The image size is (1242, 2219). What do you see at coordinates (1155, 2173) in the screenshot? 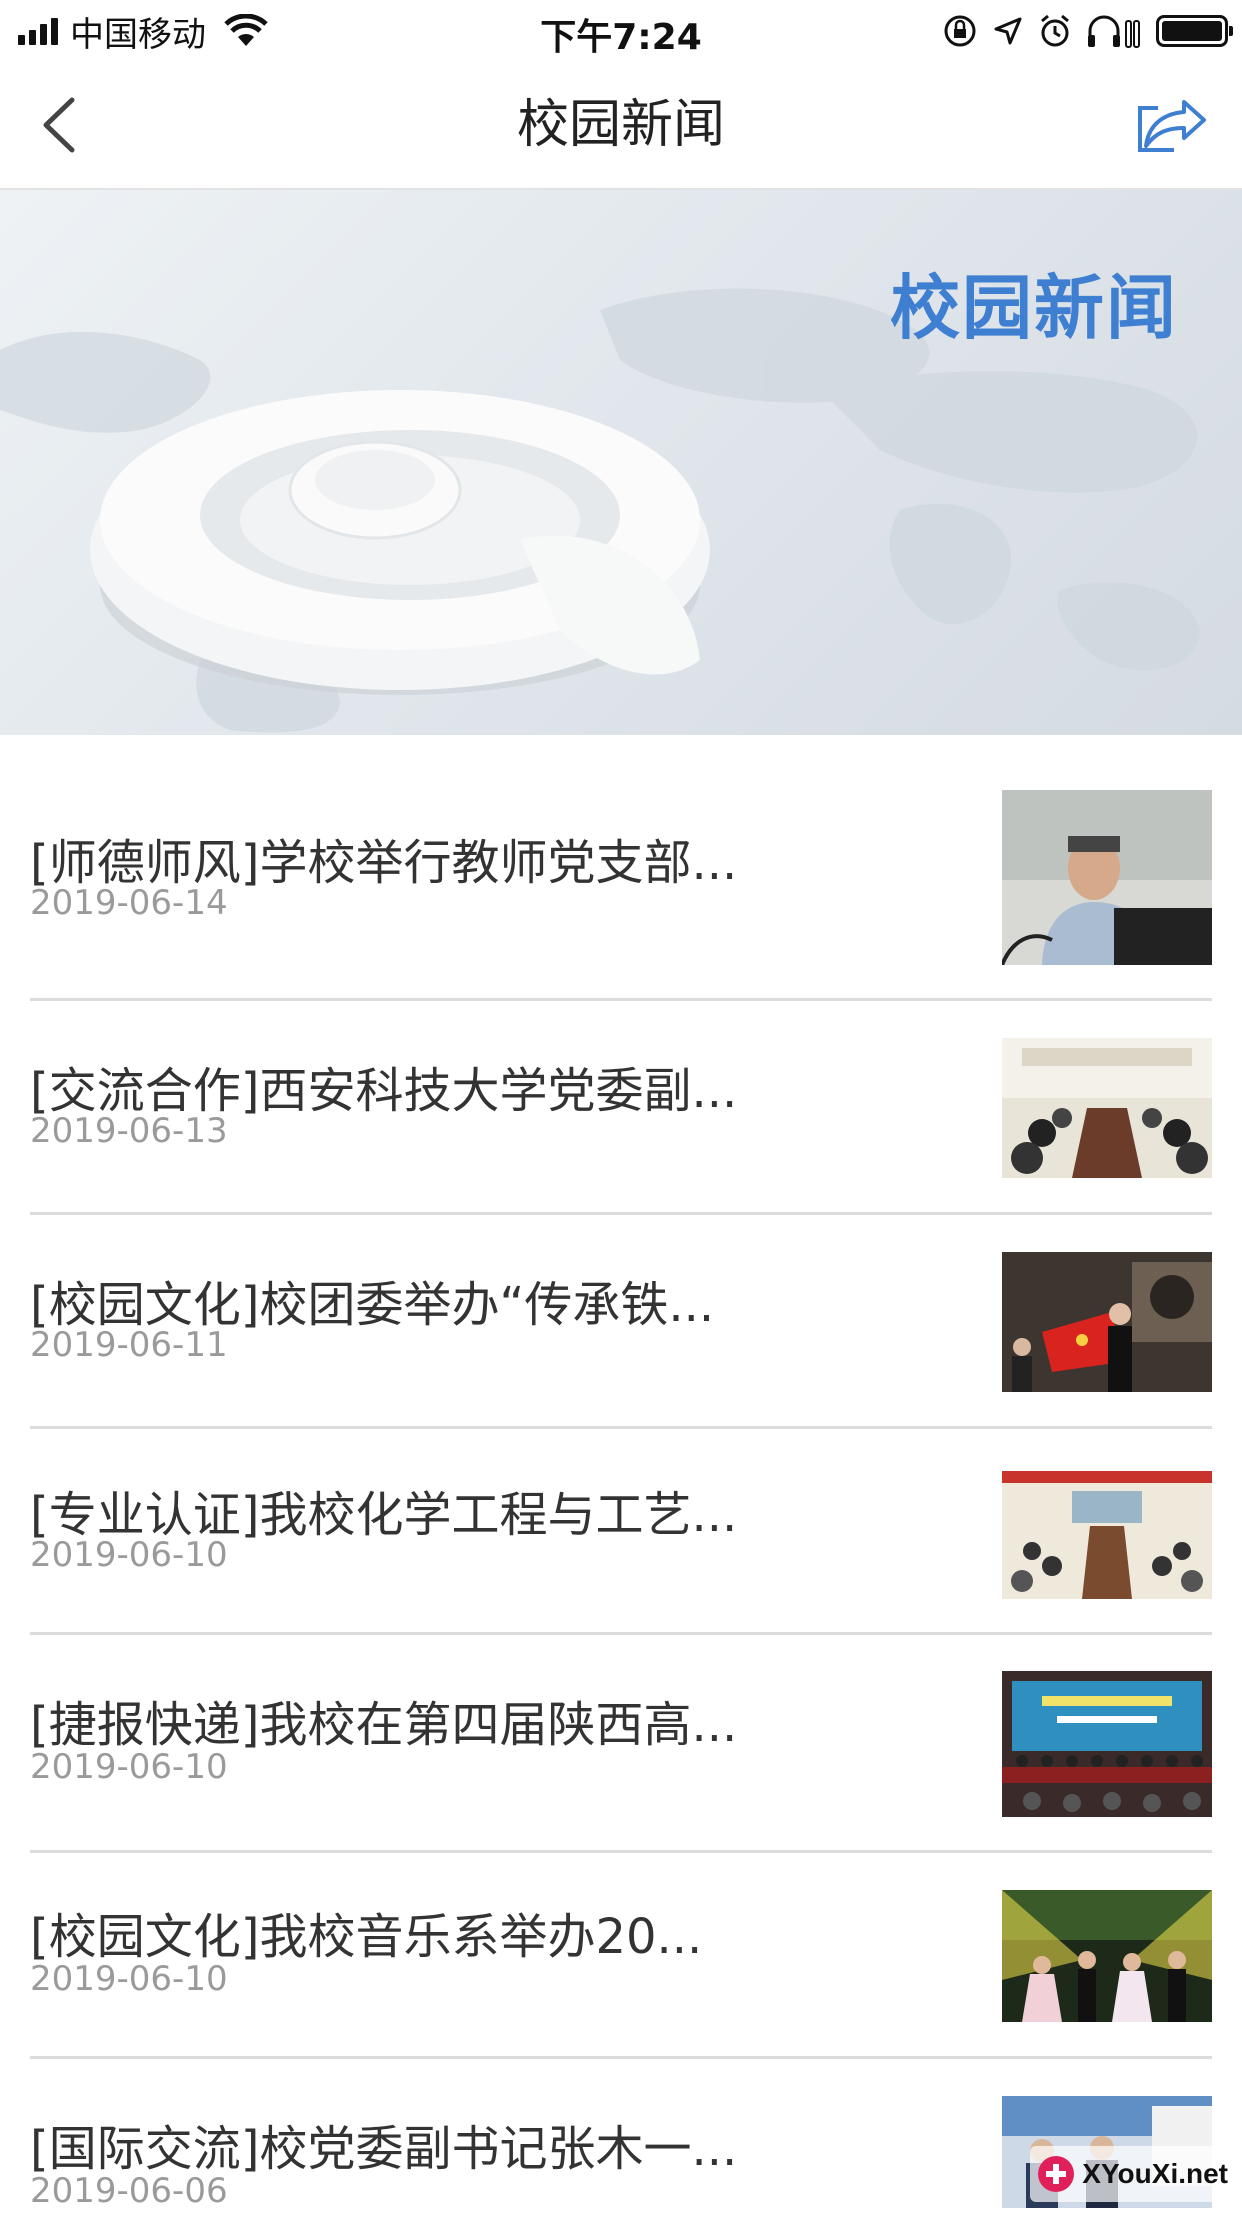
I see `watermark-text: XYouXi.net` at bounding box center [1155, 2173].